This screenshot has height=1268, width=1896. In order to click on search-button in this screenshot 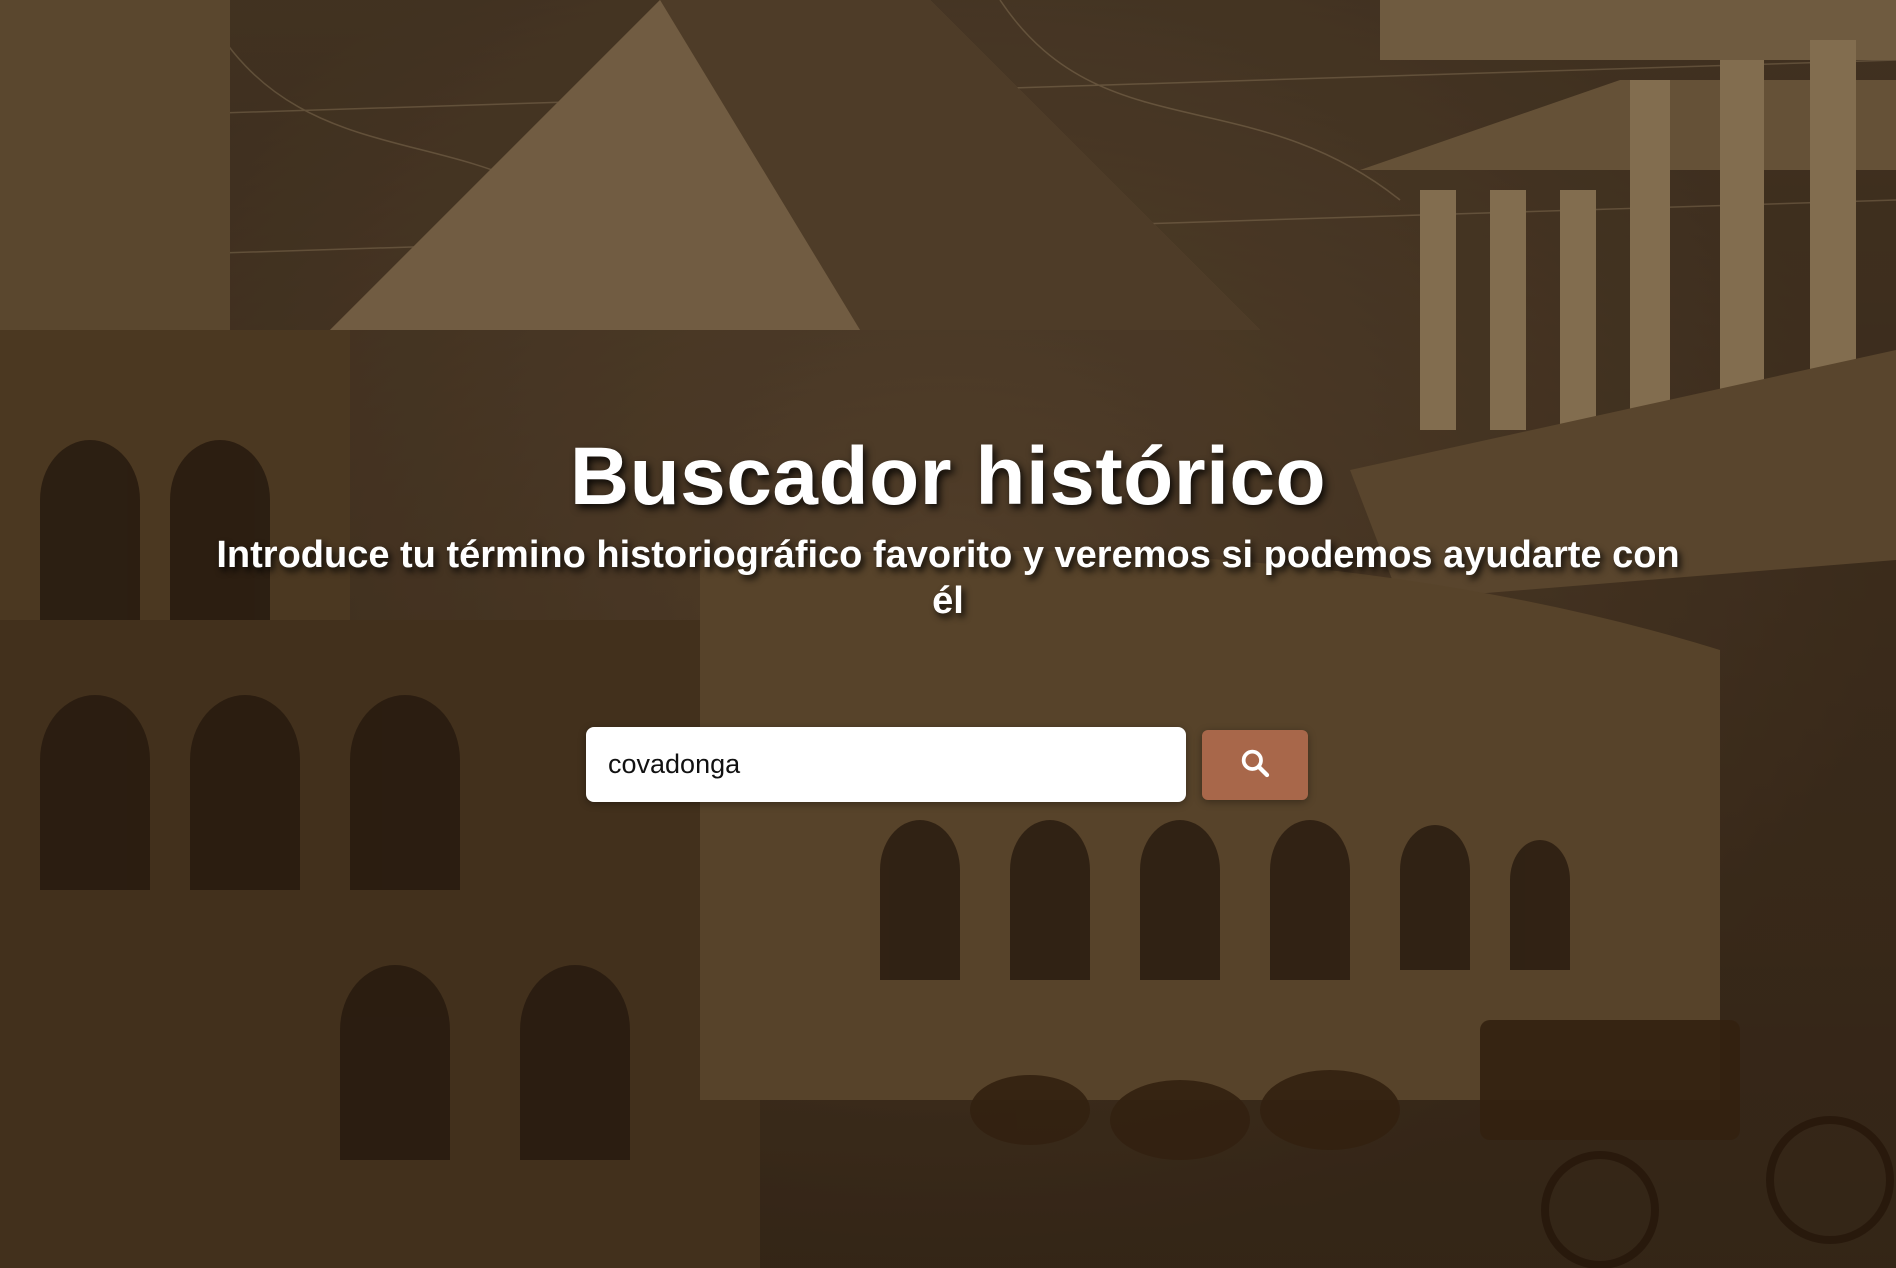, I will do `click(1255, 764)`.